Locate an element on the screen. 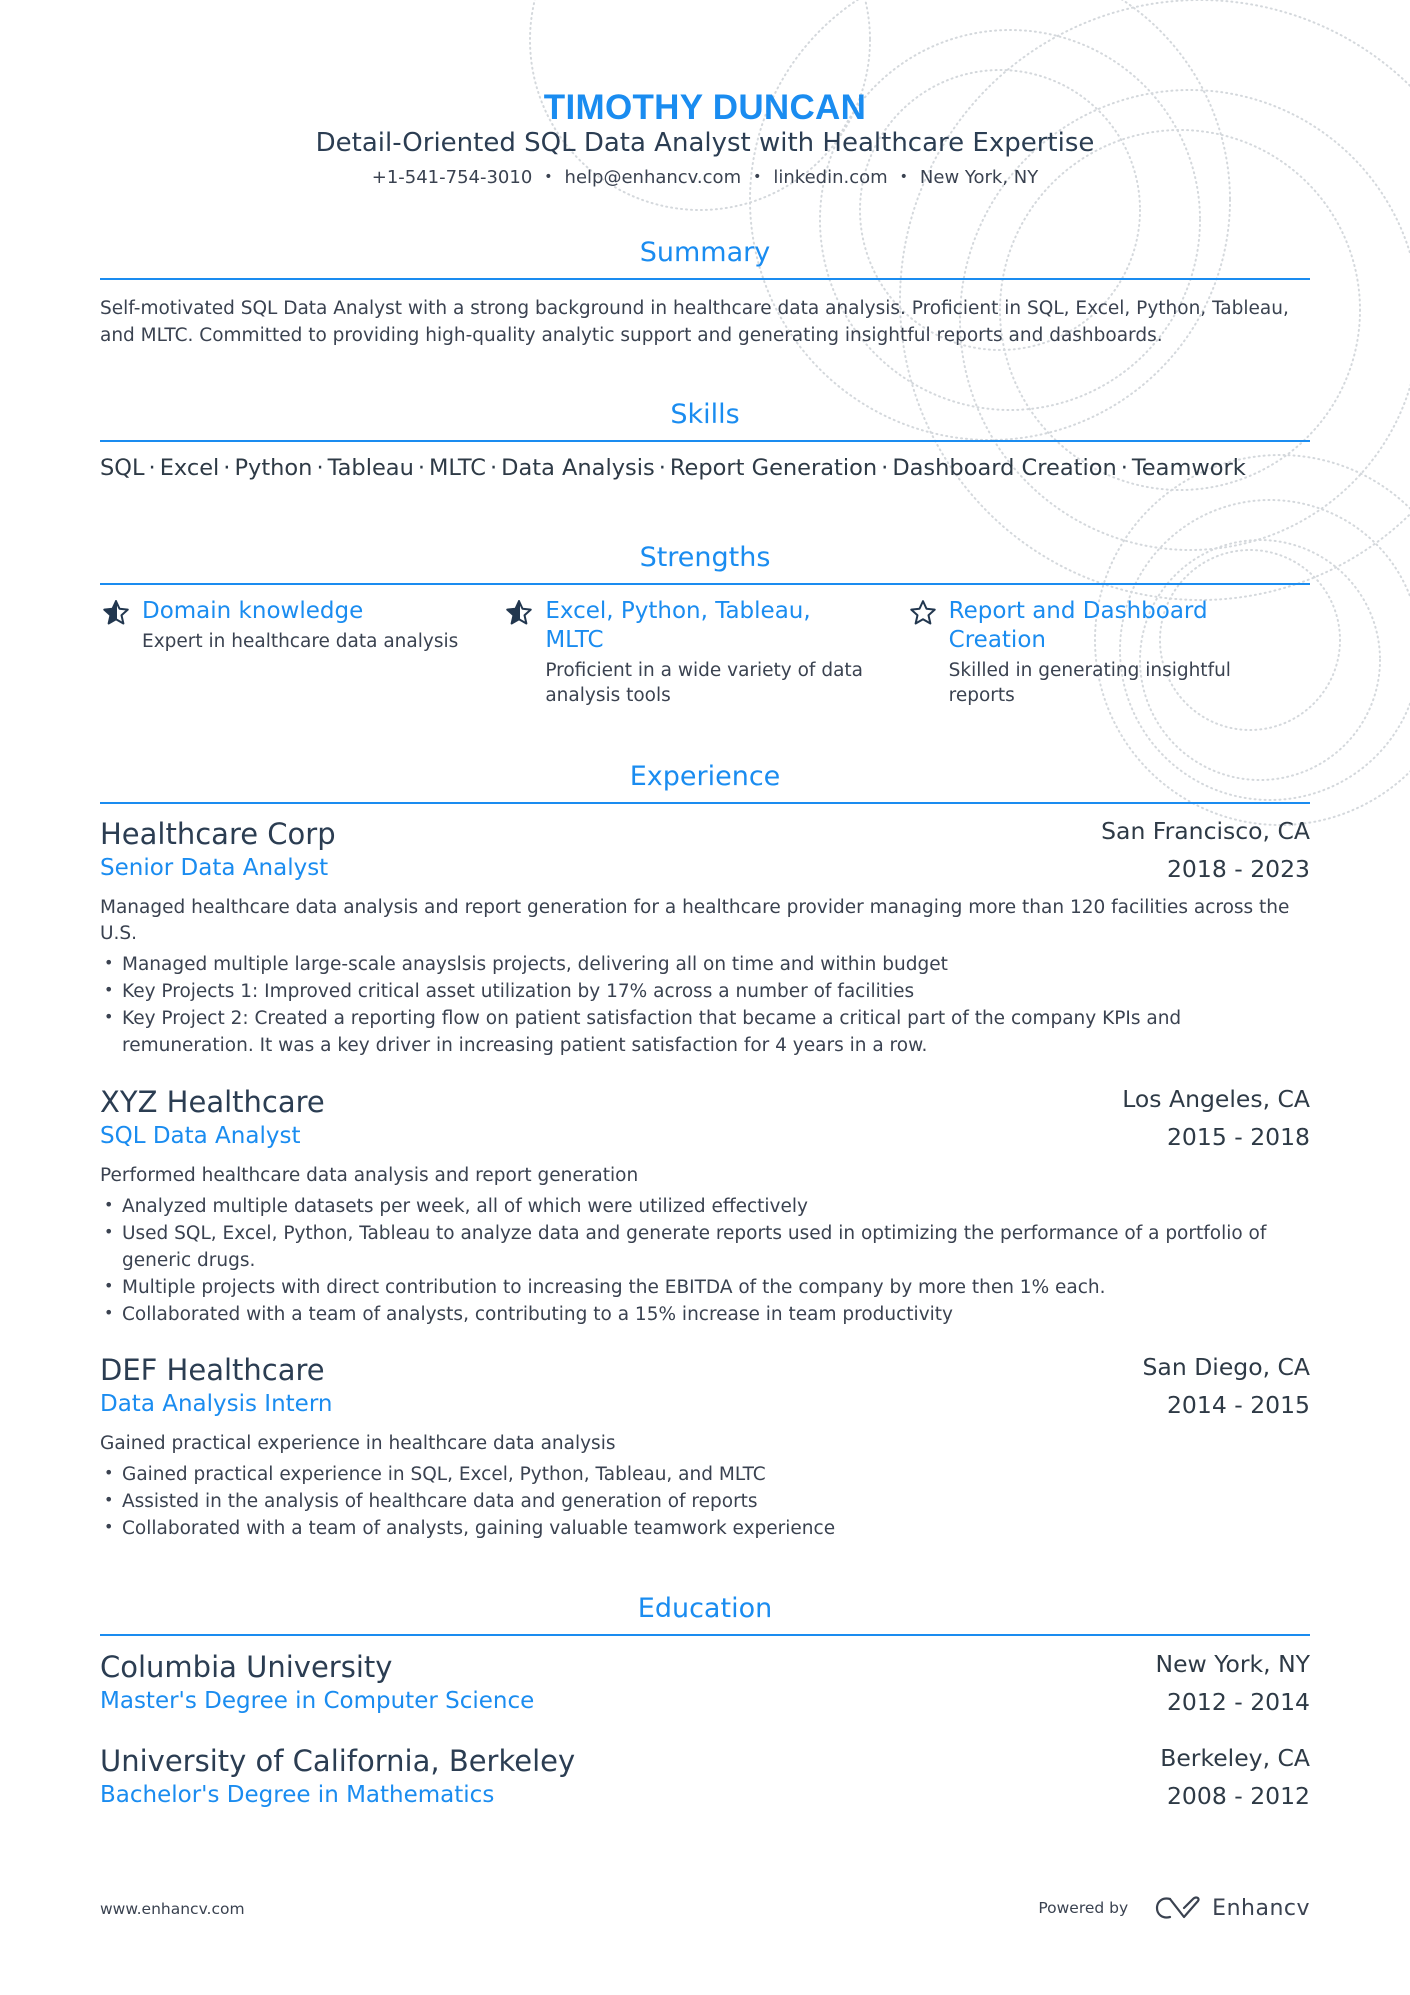  school-location: New York, NY is located at coordinates (1232, 1664).